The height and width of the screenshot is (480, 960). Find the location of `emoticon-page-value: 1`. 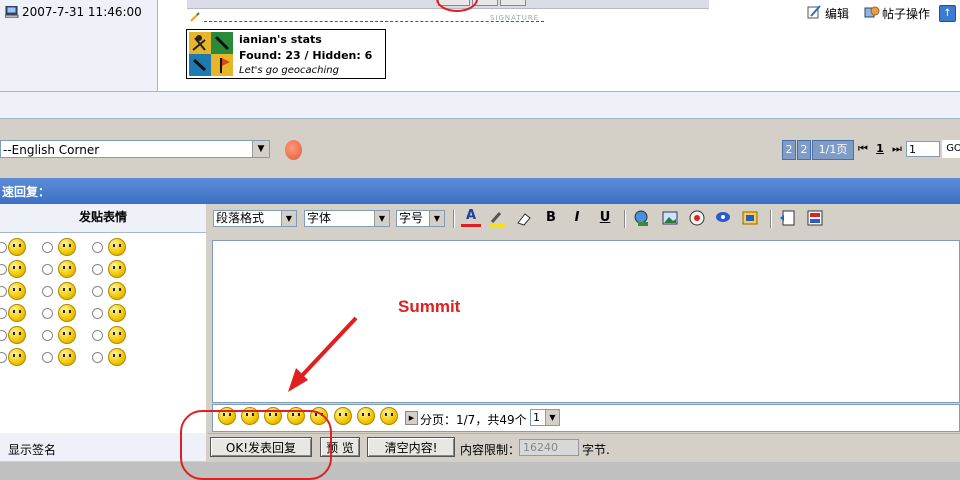

emoticon-page-value: 1 is located at coordinates (536, 417).